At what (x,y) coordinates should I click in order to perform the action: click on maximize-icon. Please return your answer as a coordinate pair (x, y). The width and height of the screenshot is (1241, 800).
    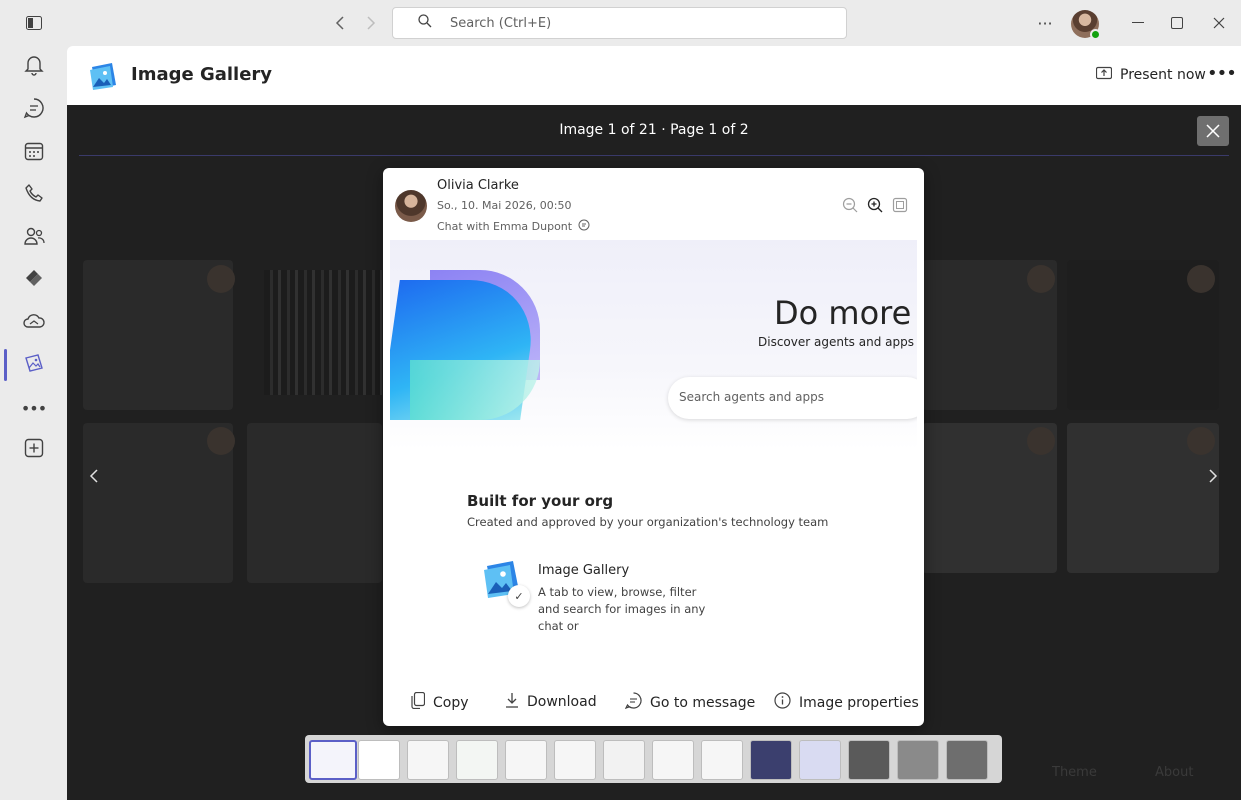
    Looking at the image, I should click on (1177, 23).